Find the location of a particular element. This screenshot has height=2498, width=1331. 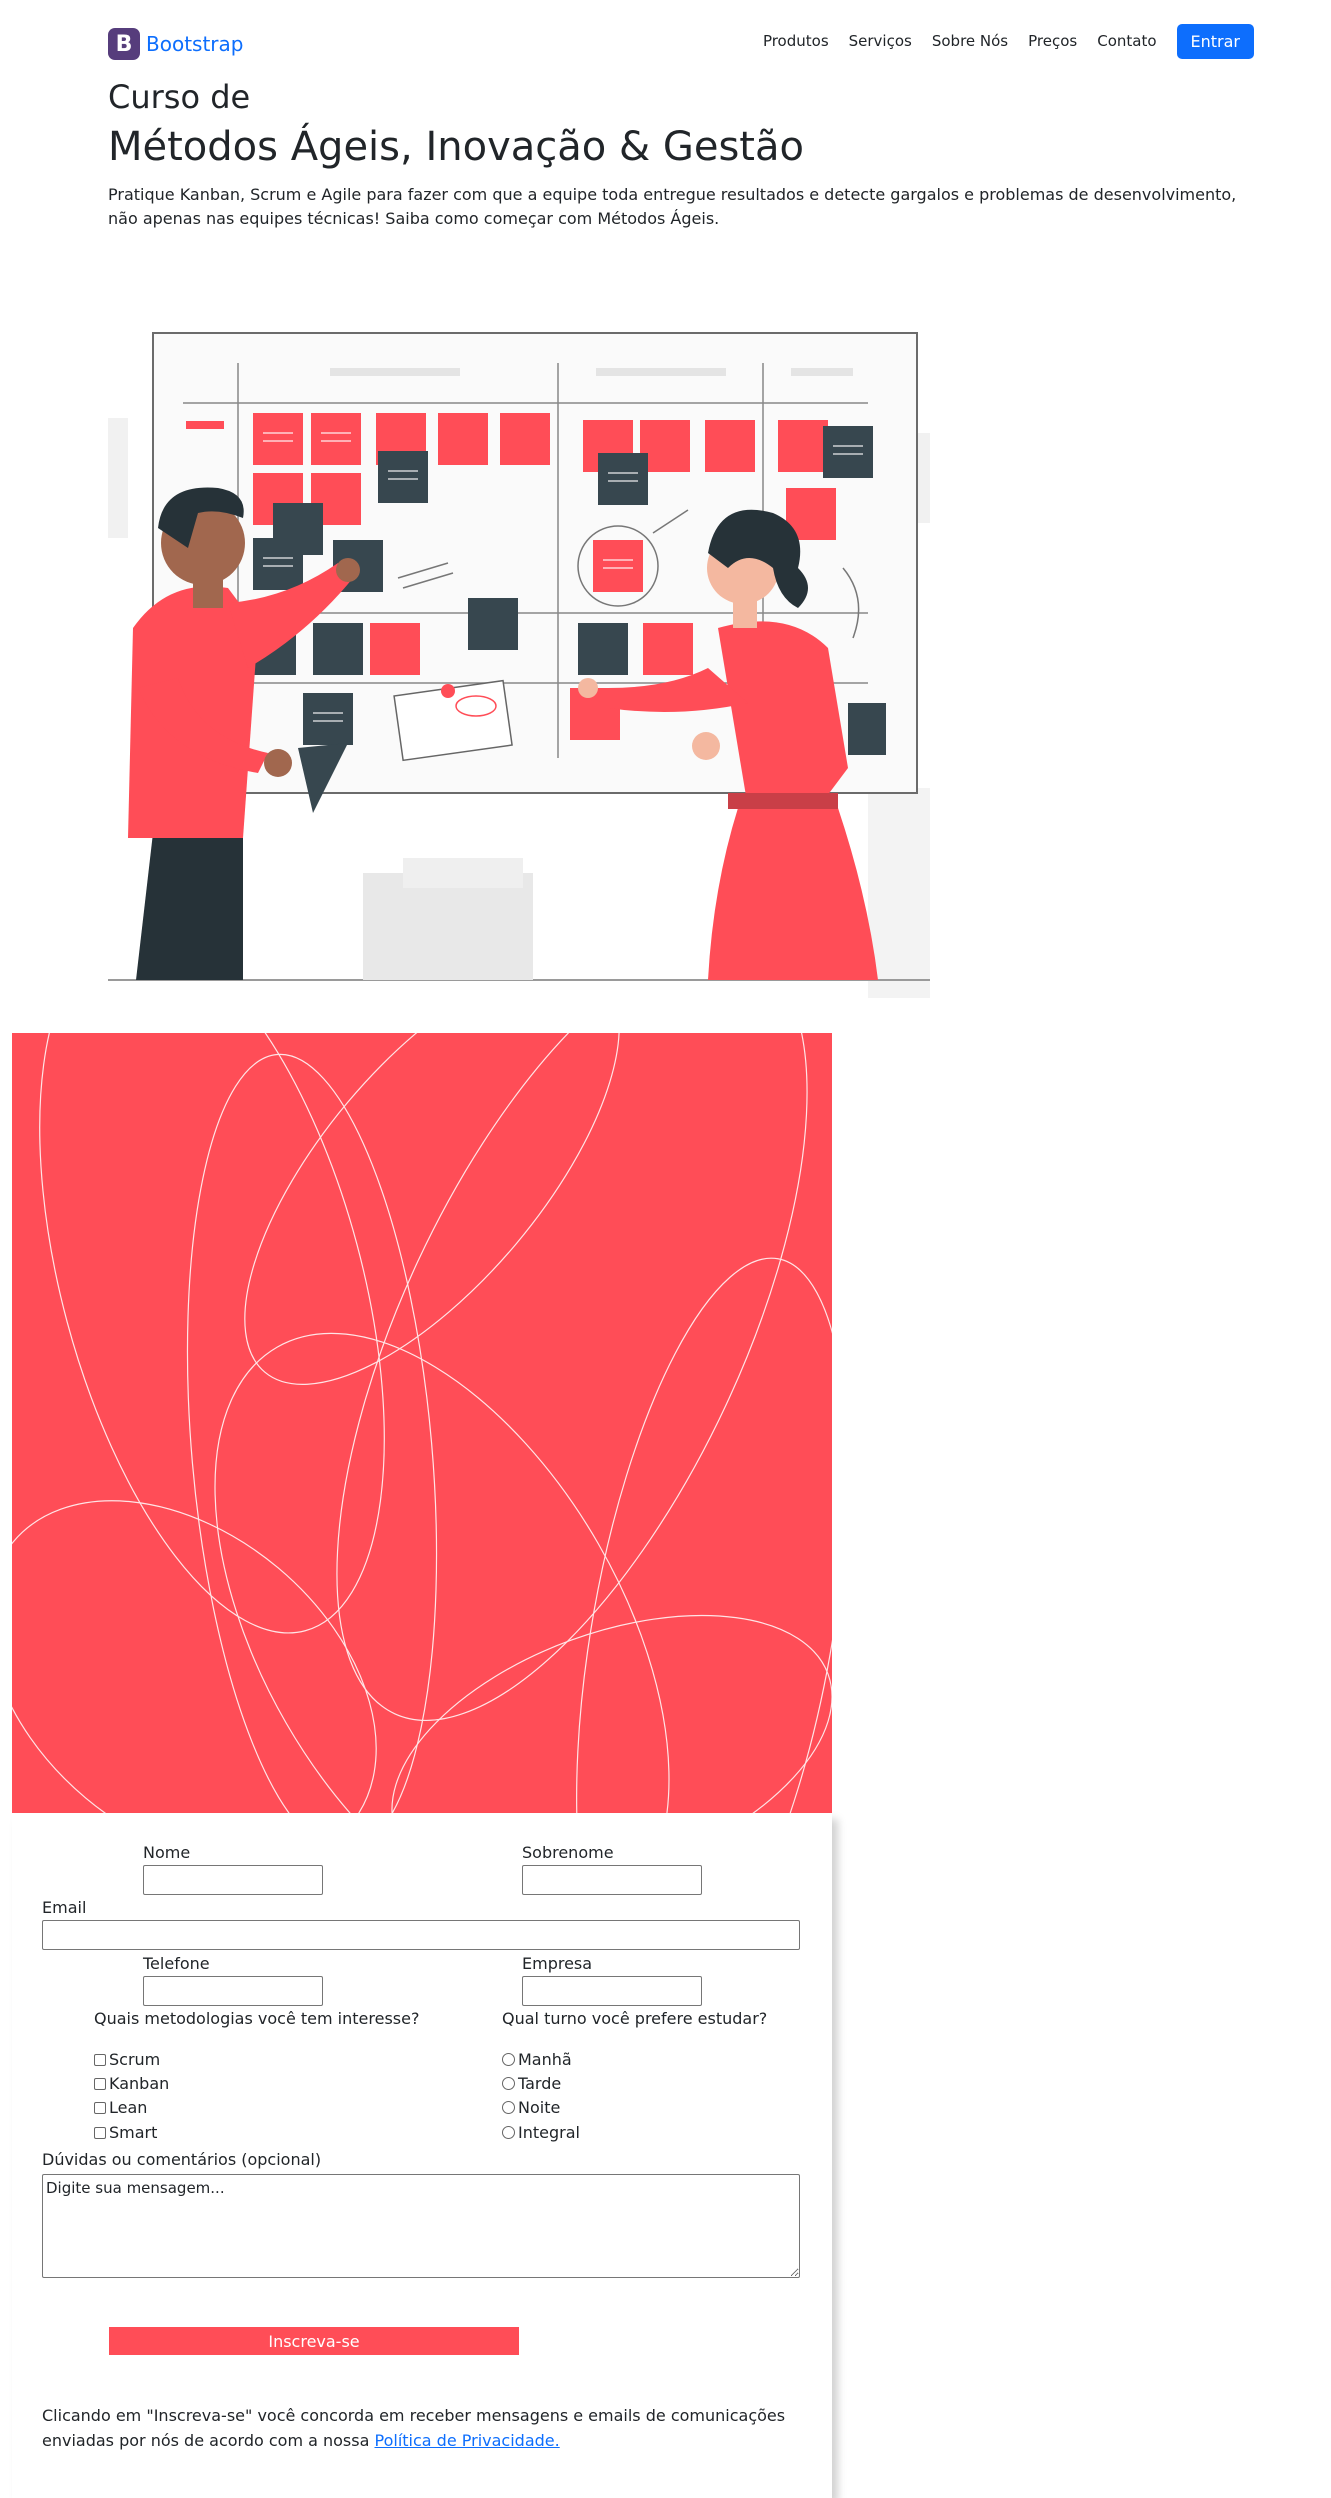

email-input is located at coordinates (421, 1935).